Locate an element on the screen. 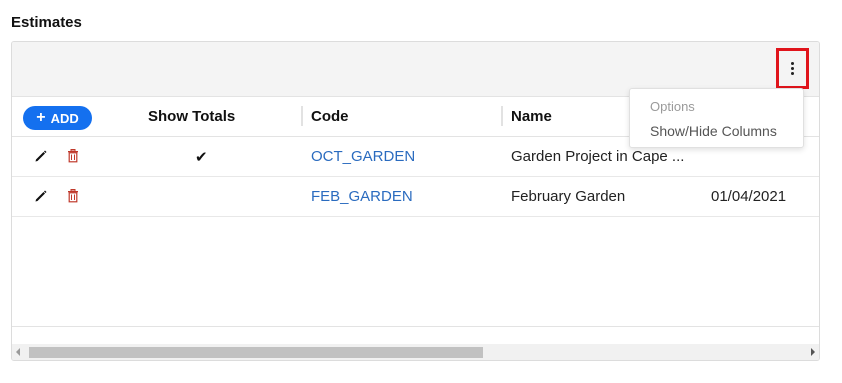  table-row: FEB_GARDEN February Garden 01/04/2021 is located at coordinates (415, 197).